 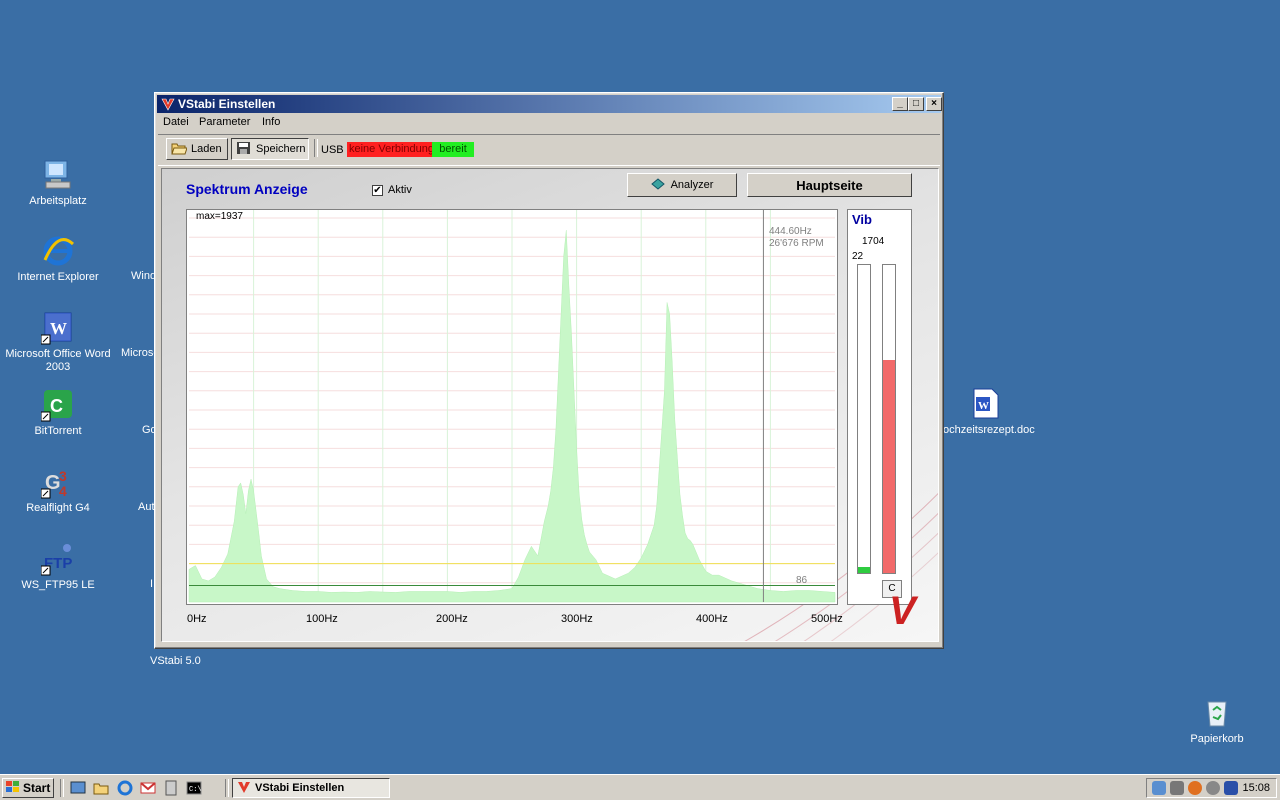 What do you see at coordinates (57, 482) in the screenshot?
I see `realflight-icon: G34` at bounding box center [57, 482].